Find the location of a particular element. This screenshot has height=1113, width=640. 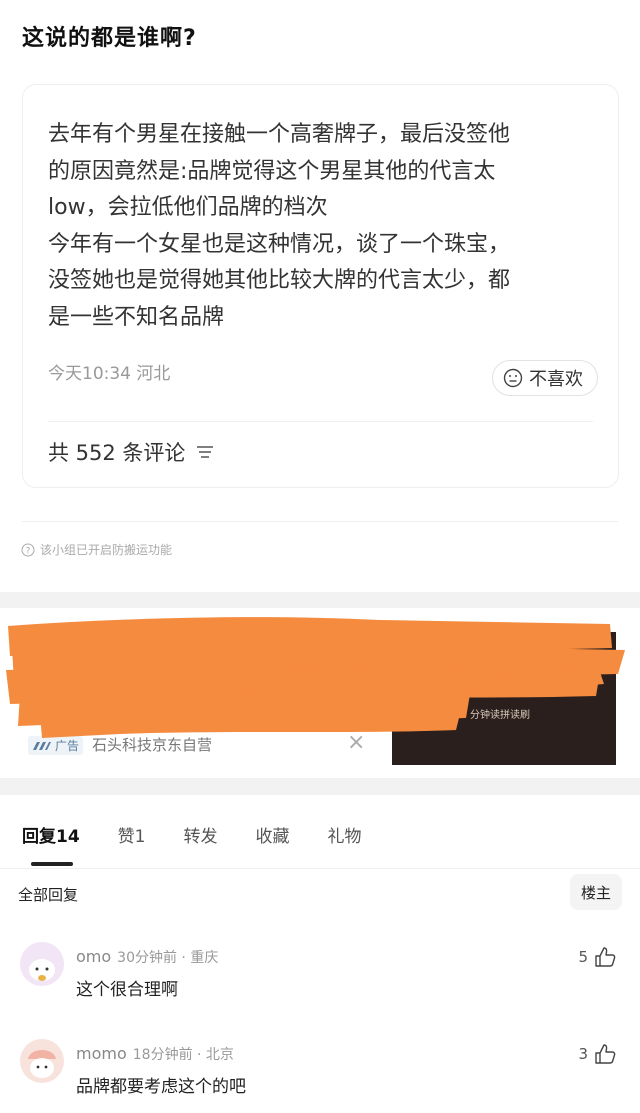

like-button: 3 is located at coordinates (597, 1054).